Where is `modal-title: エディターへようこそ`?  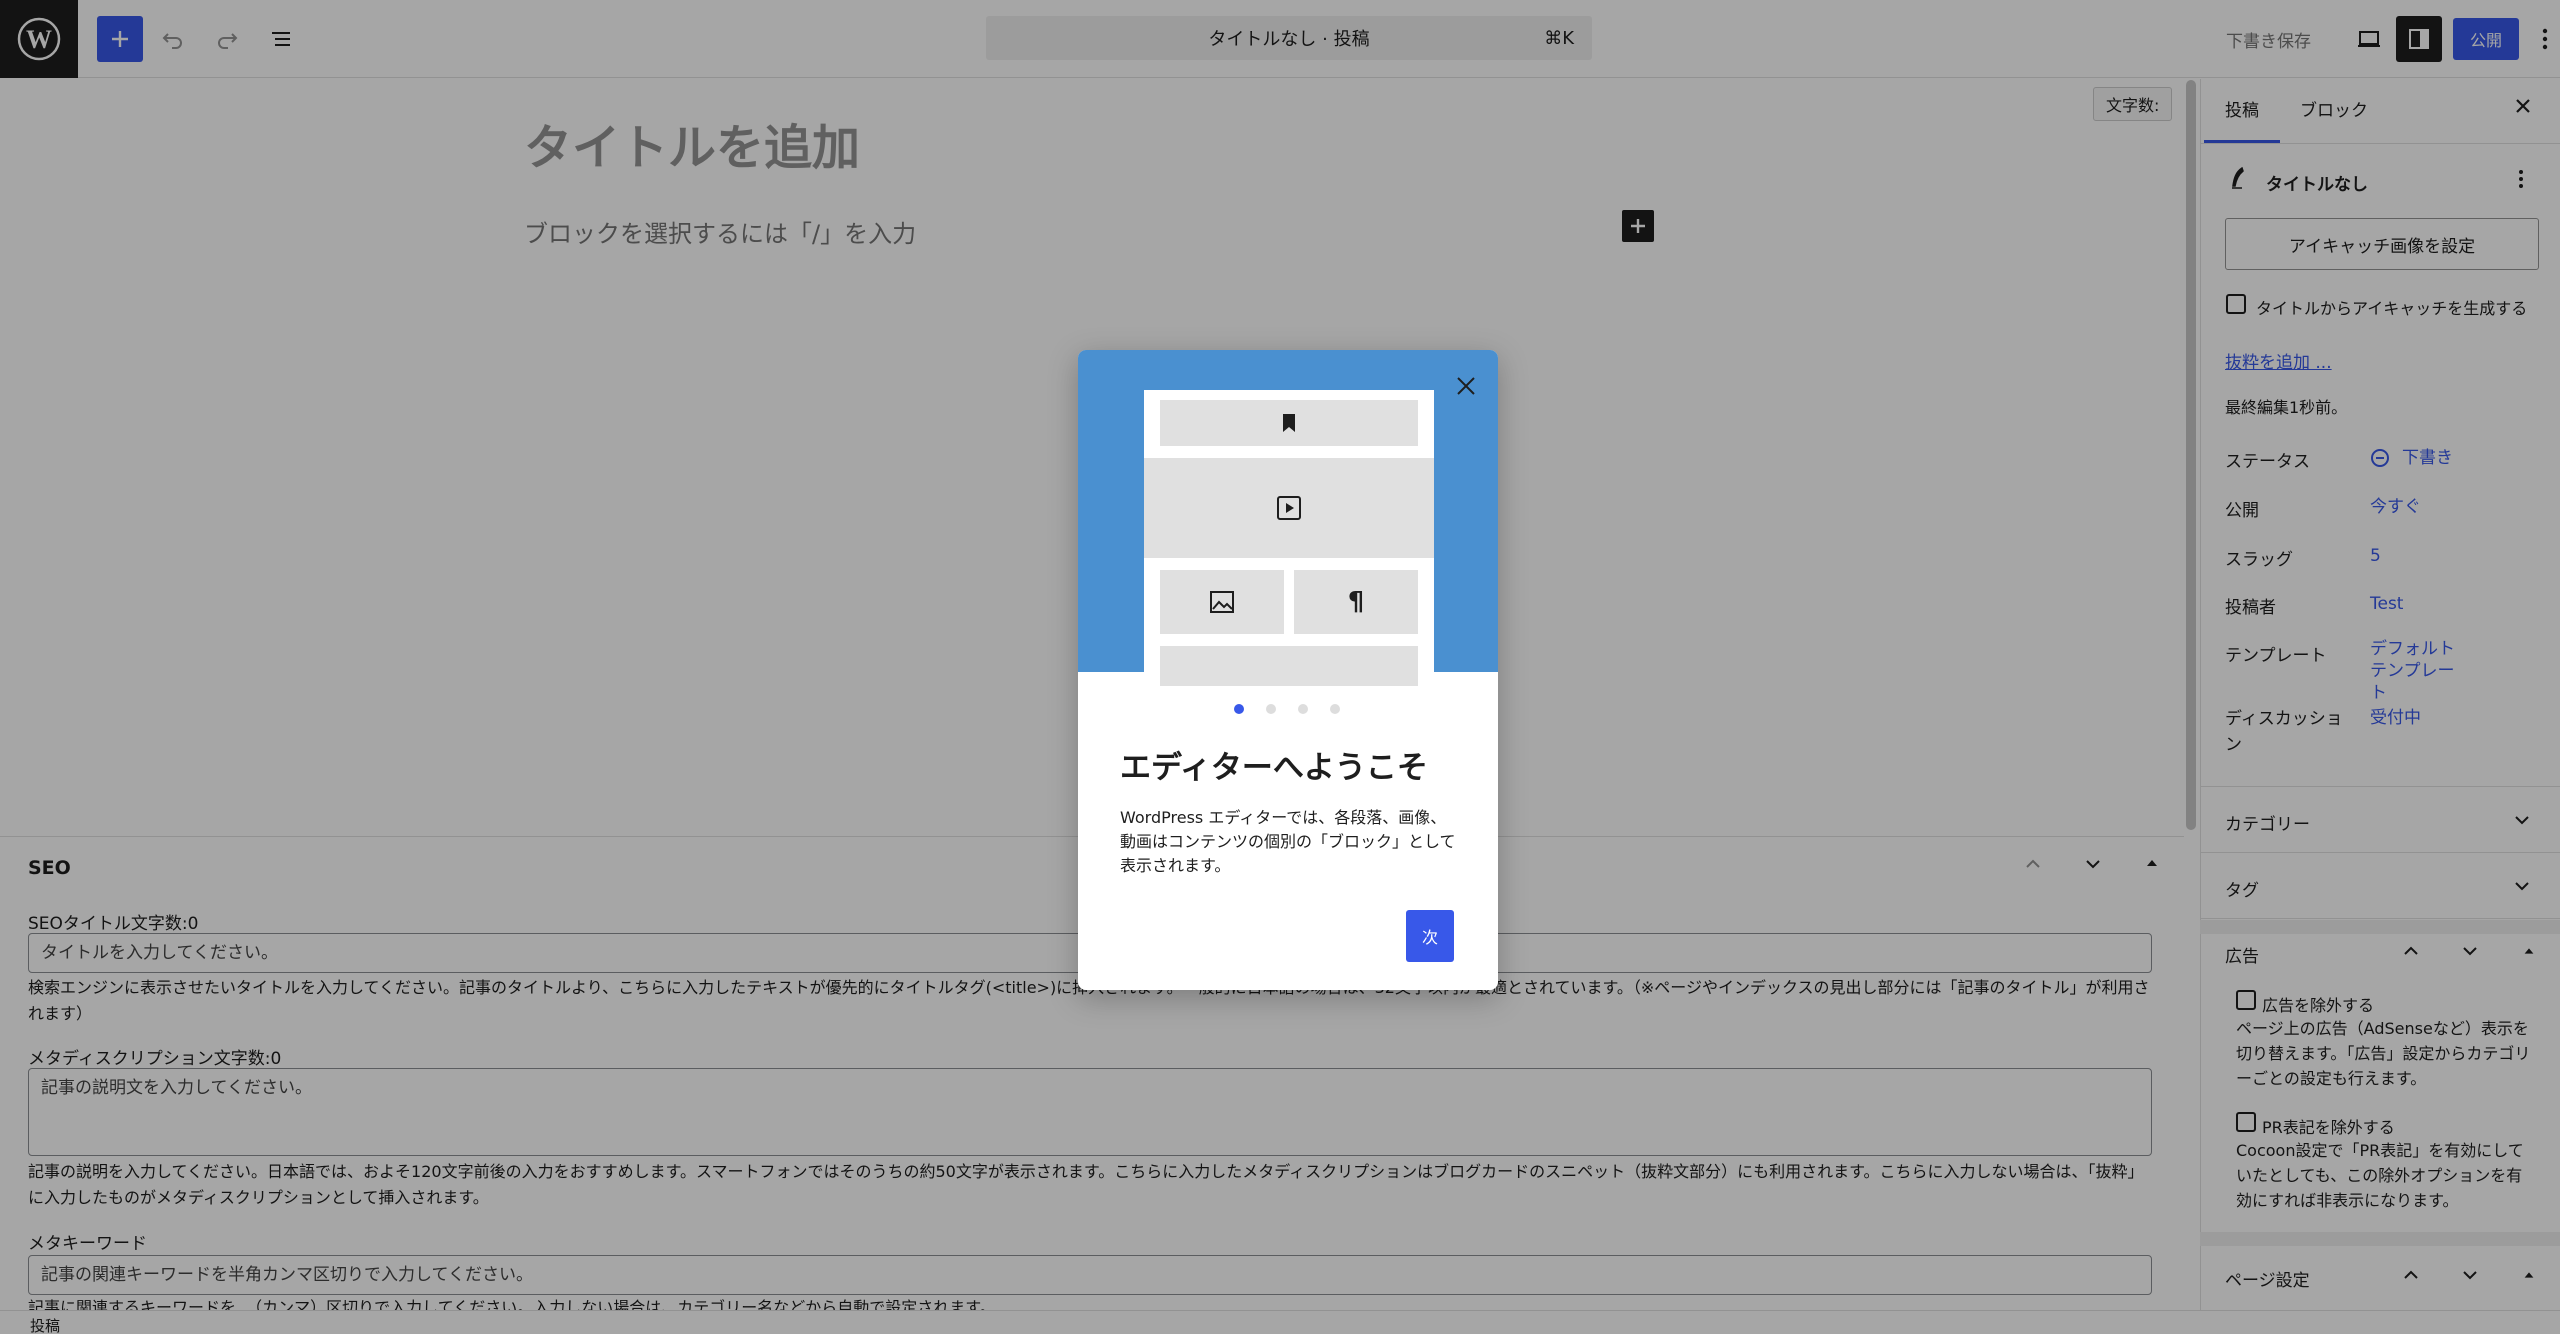
modal-title: エディターへようこそ is located at coordinates (1274, 768).